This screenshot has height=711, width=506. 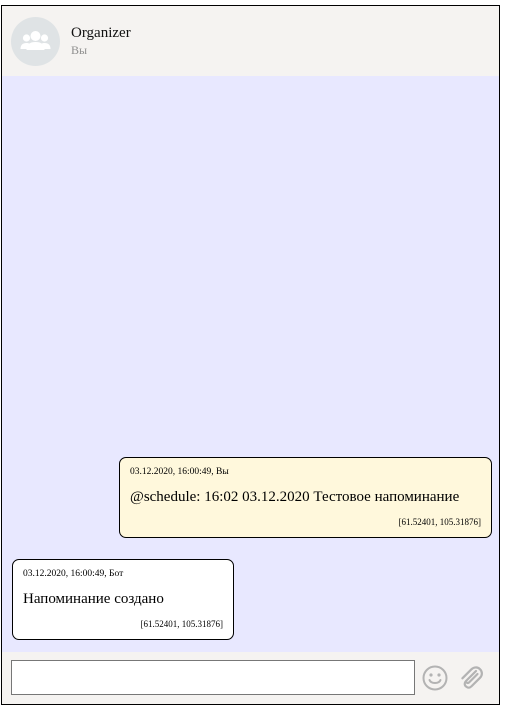 I want to click on emoji-button, so click(x=435, y=678).